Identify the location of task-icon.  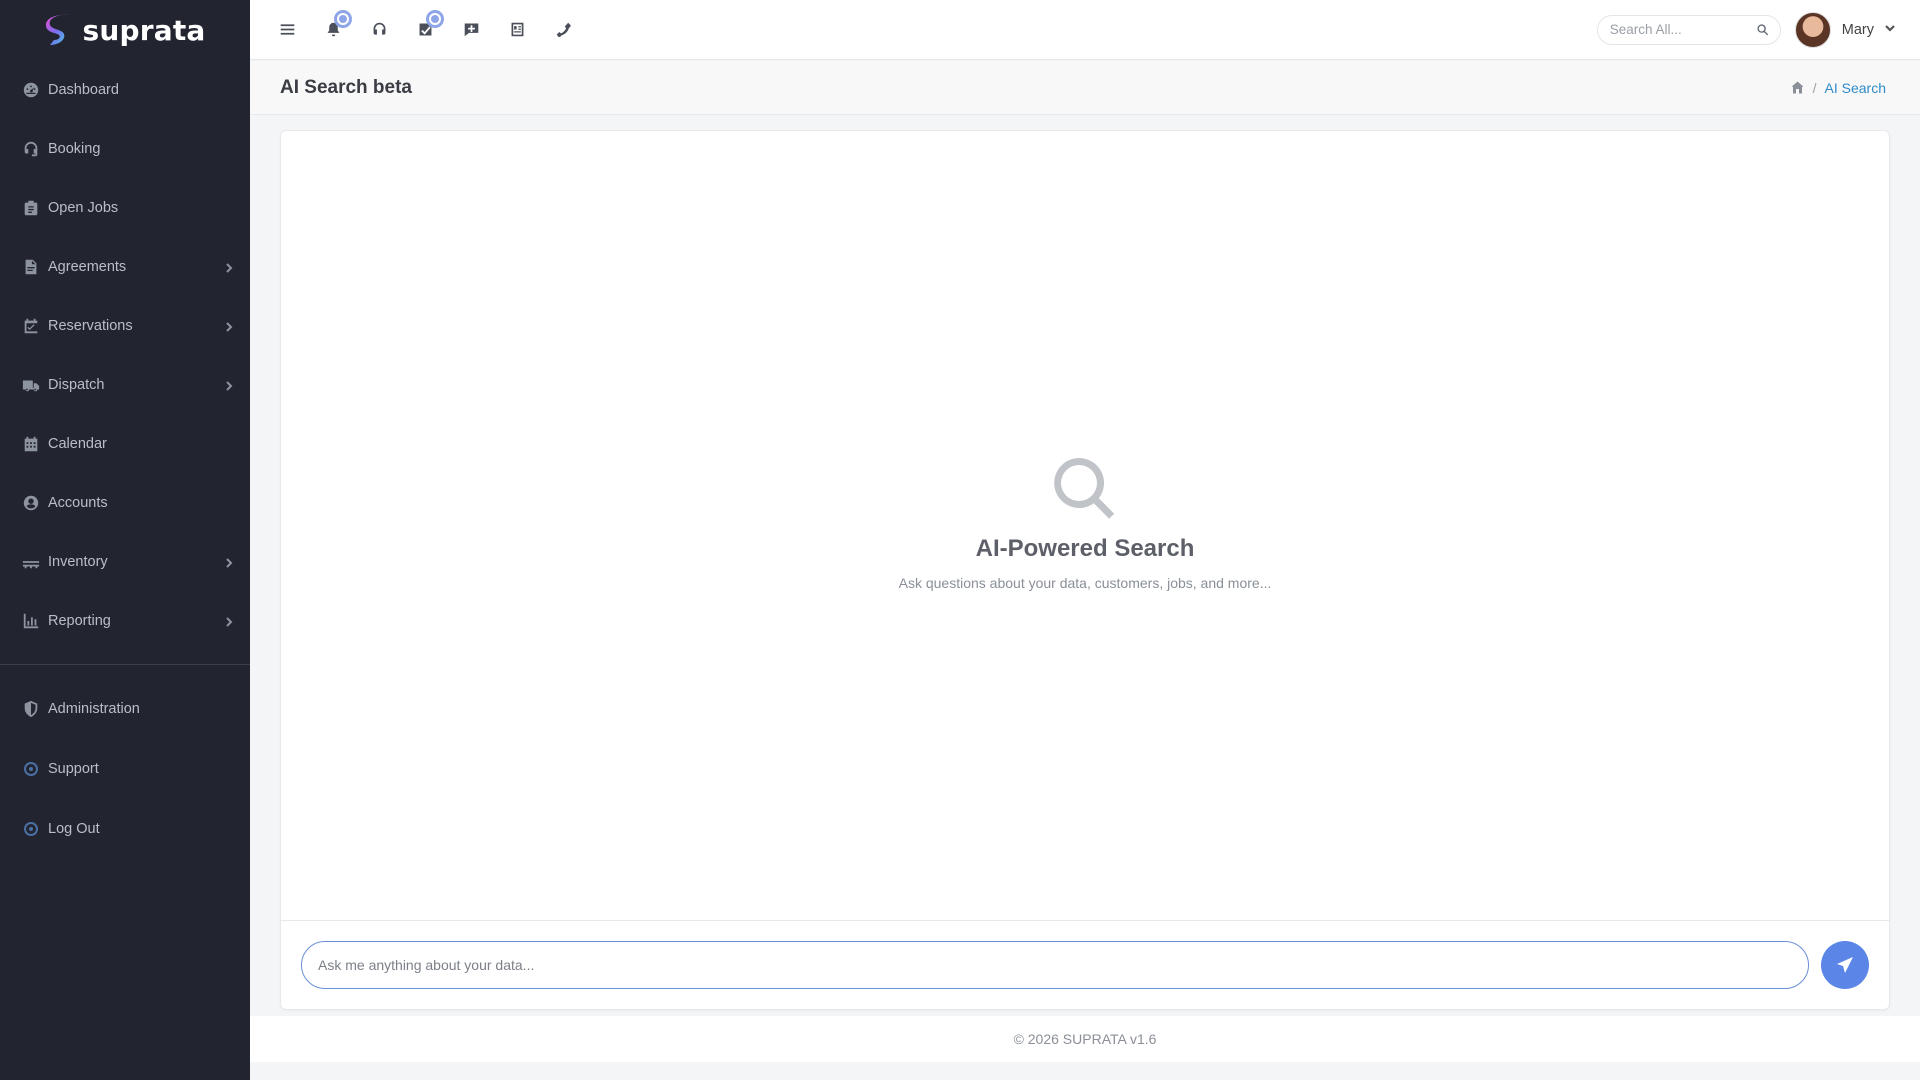
(425, 30).